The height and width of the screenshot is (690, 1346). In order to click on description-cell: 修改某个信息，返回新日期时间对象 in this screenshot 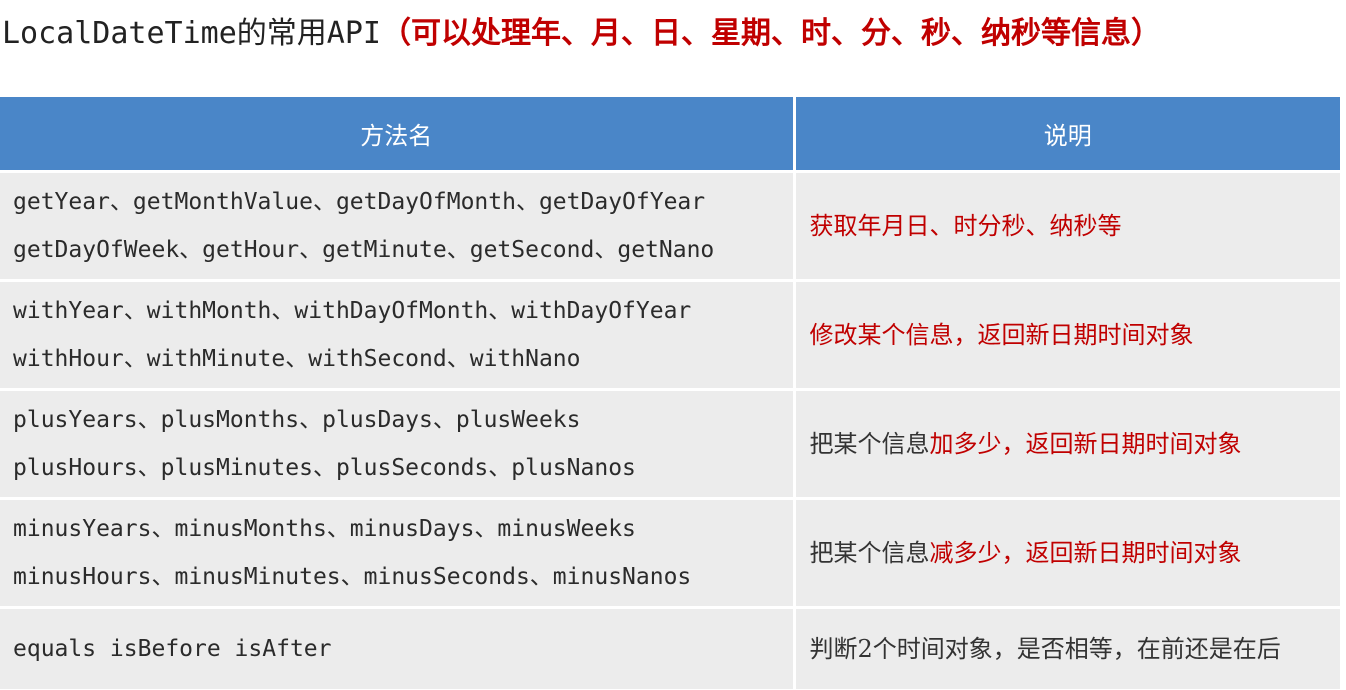, I will do `click(1067, 334)`.